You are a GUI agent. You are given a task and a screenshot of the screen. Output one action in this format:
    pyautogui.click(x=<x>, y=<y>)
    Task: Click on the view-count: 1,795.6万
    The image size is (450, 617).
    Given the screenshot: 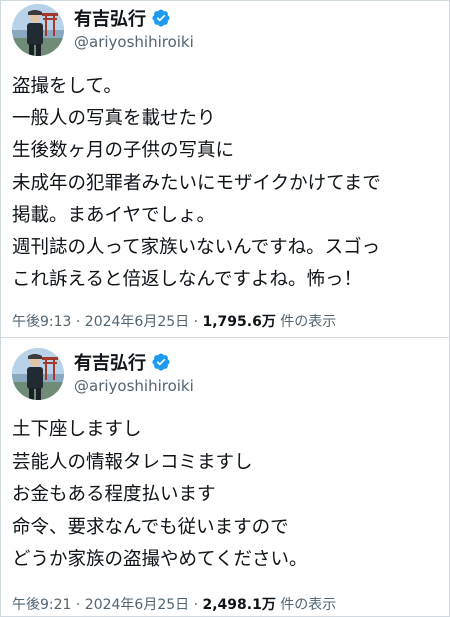 What is the action you would take?
    pyautogui.click(x=239, y=322)
    